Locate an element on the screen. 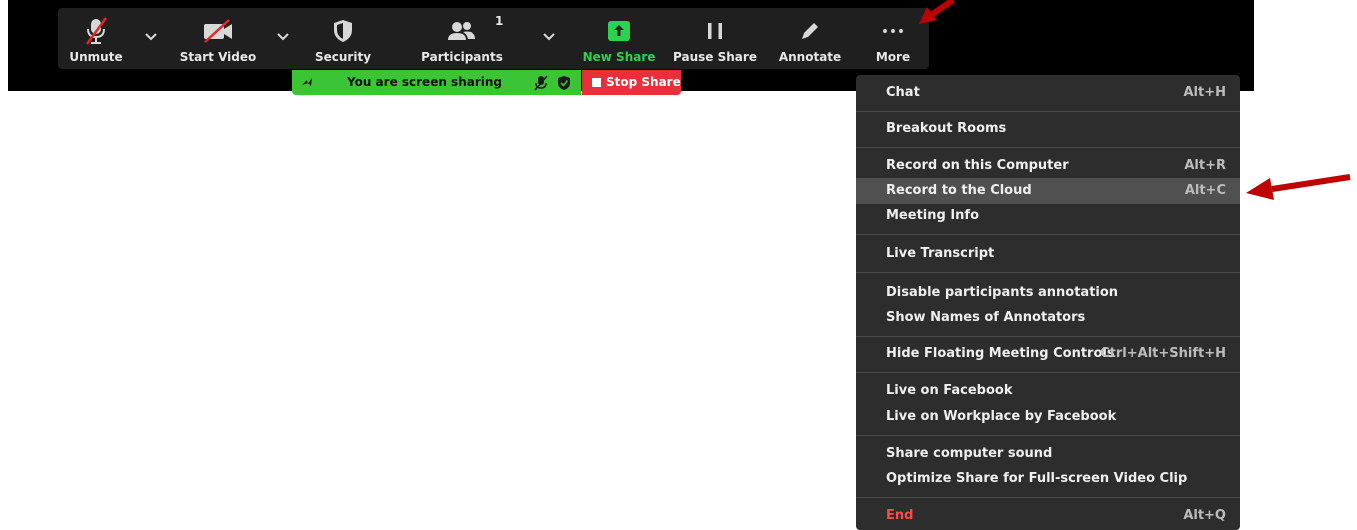 This screenshot has width=1357, height=530. menu-item-end: End Alt+Q is located at coordinates (1048, 516).